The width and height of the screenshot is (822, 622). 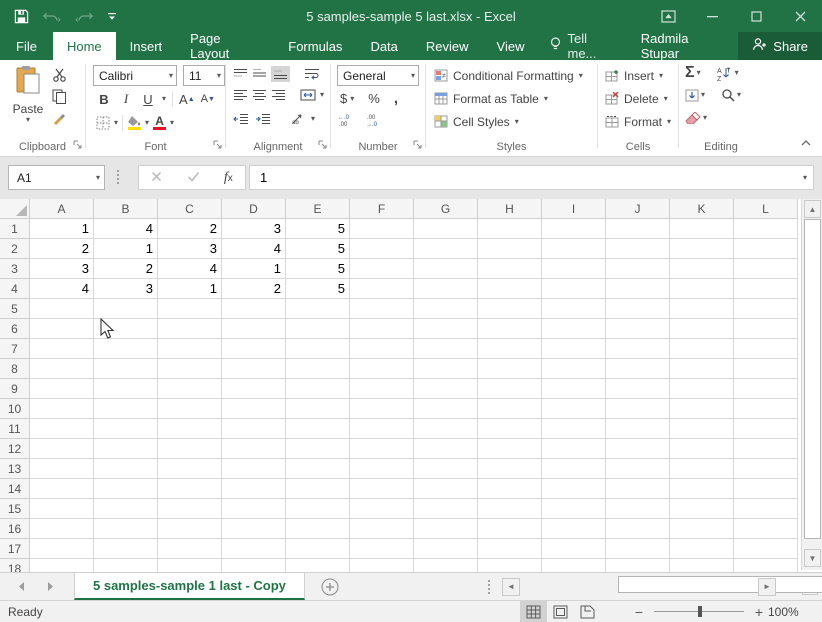 I want to click on cell-I10, so click(x=574, y=409).